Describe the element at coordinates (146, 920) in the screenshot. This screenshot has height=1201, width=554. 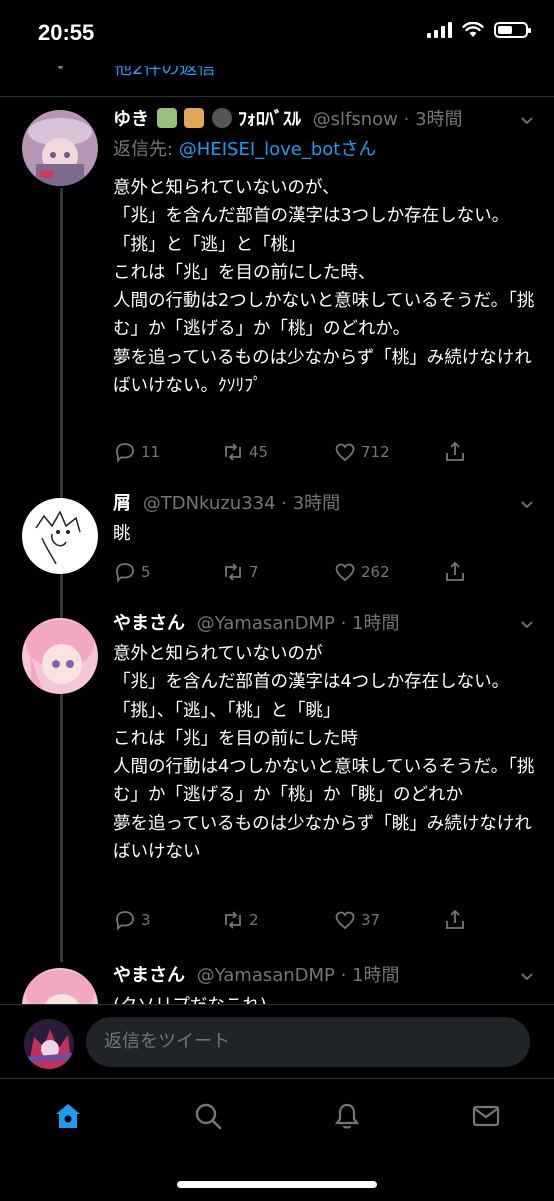
I see `reply-count: 3` at that location.